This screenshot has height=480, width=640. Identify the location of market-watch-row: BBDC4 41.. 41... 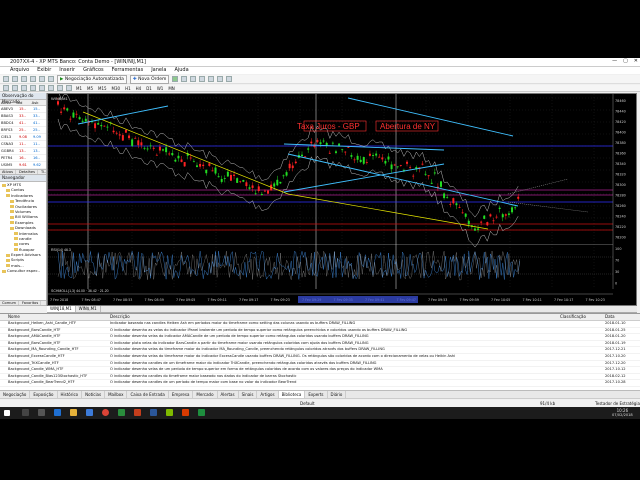
(23, 123).